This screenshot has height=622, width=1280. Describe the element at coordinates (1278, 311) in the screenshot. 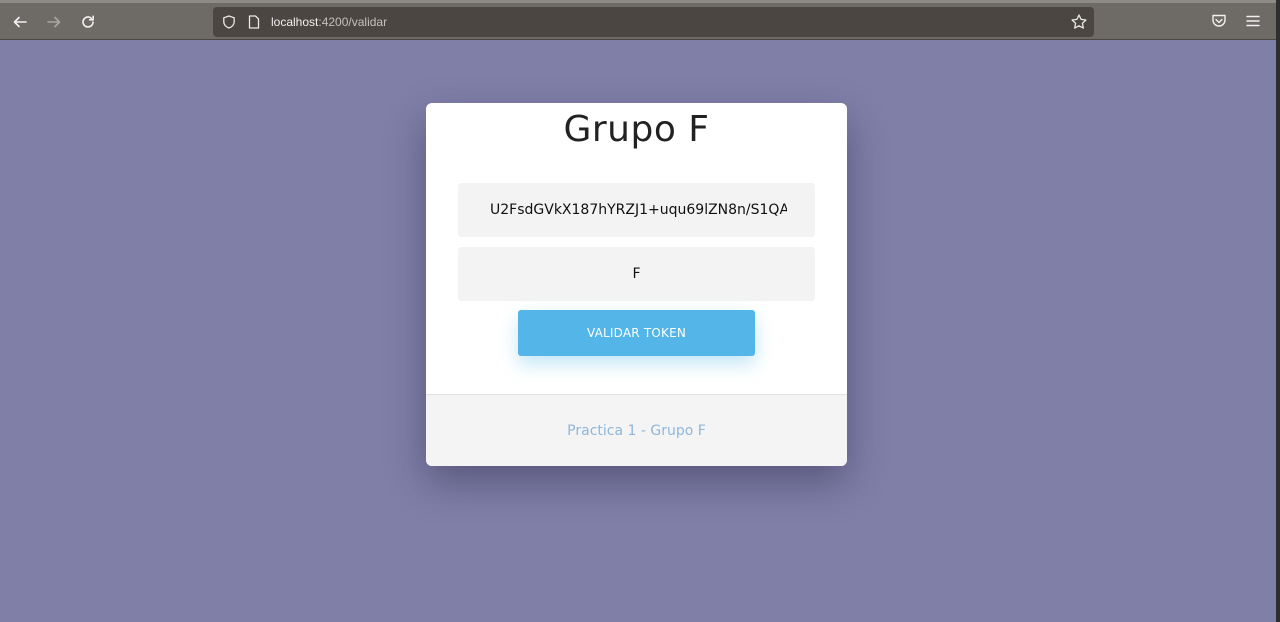

I see `window-edge` at that location.